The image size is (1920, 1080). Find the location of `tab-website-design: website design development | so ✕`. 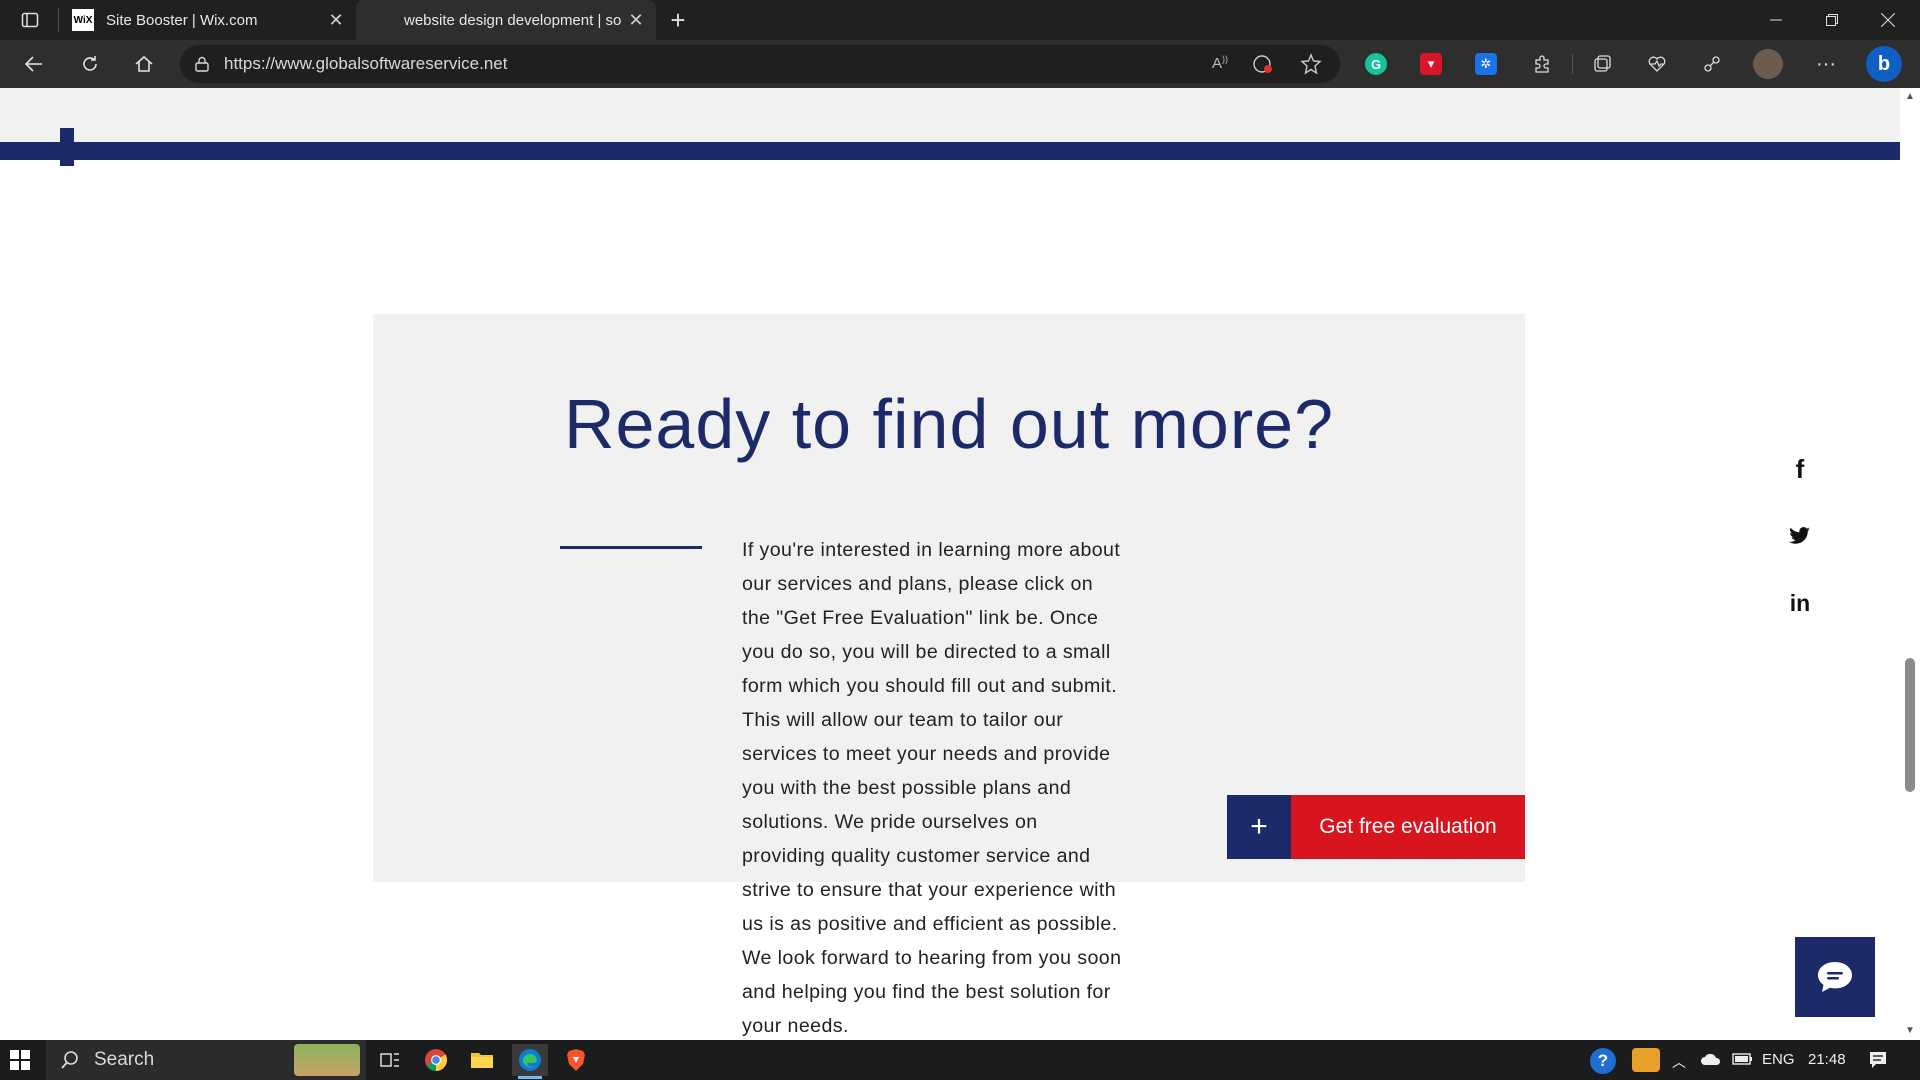

tab-website-design: website design development | so ✕ is located at coordinates (506, 20).